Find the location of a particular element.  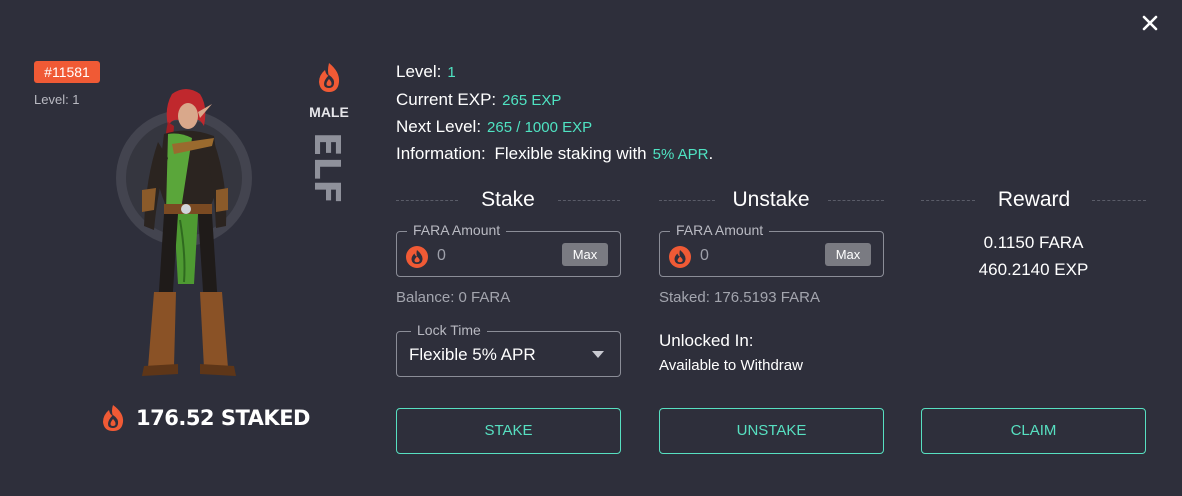

info-current-exp-value: 265 EXP is located at coordinates (532, 100).